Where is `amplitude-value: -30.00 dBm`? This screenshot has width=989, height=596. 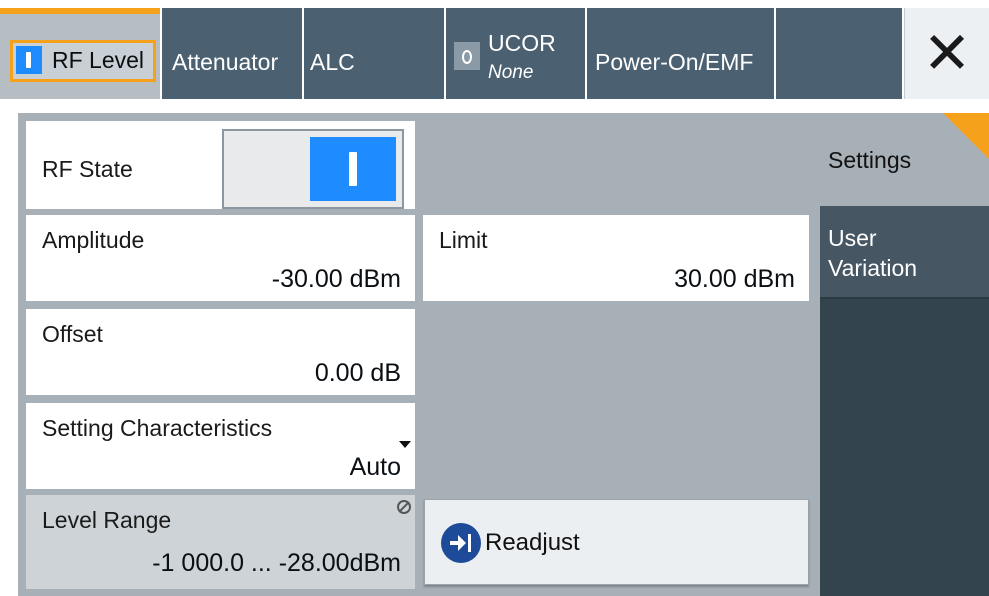
amplitude-value: -30.00 dBm is located at coordinates (336, 279).